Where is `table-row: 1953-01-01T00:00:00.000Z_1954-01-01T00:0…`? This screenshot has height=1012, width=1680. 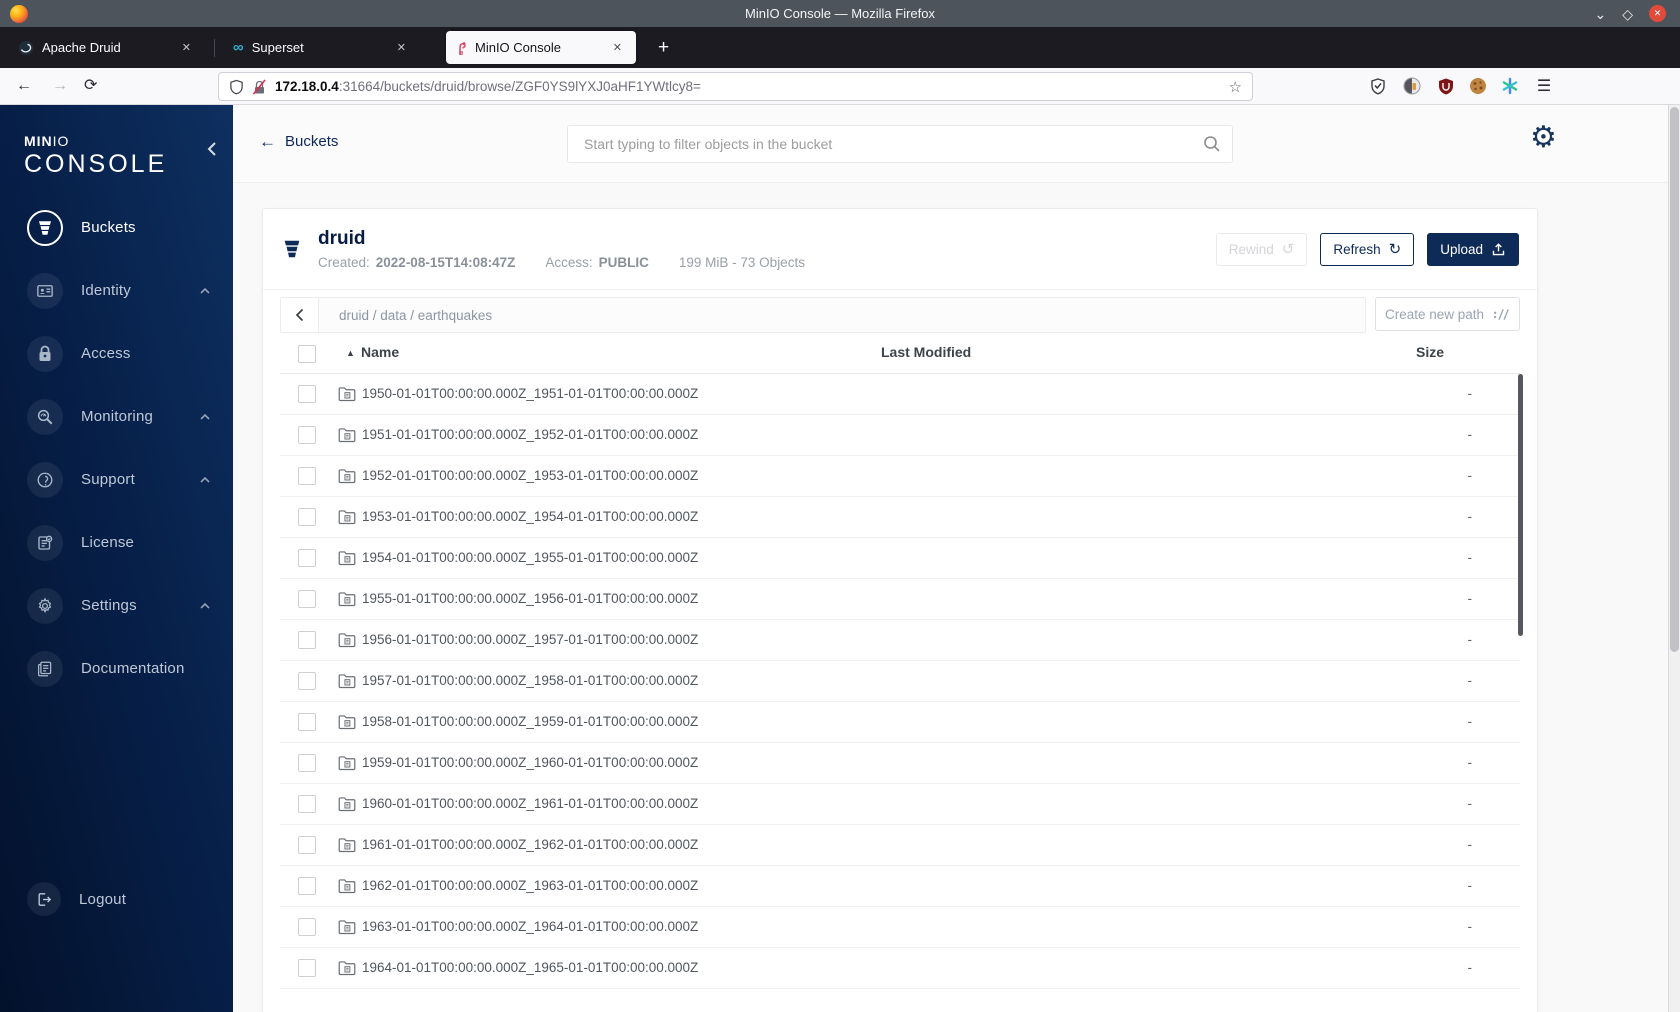 table-row: 1953-01-01T00:00:00.000Z_1954-01-01T00:0… is located at coordinates (900, 517).